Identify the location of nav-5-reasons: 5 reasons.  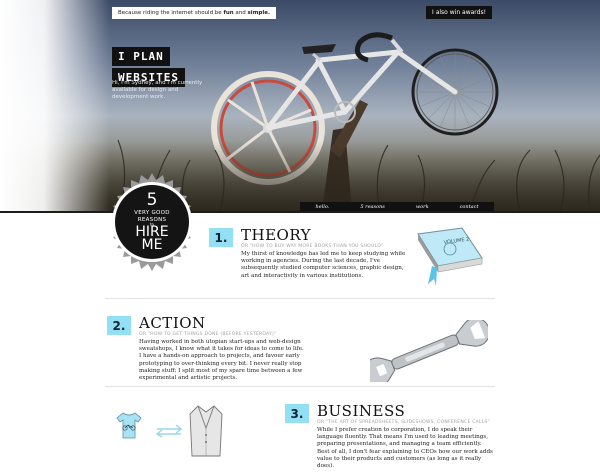
(372, 207).